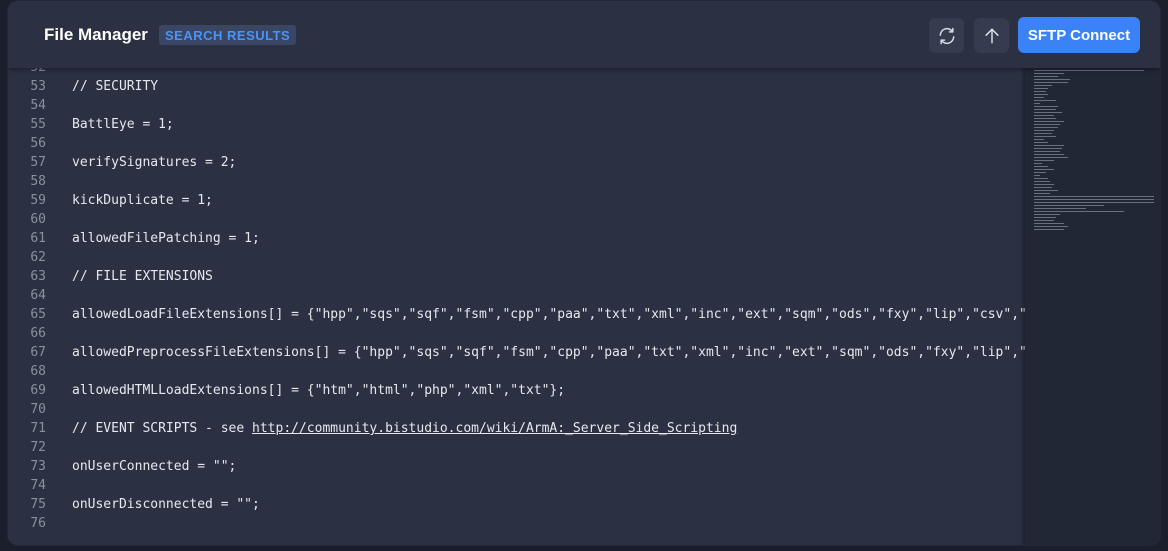 Image resolution: width=1168 pixels, height=551 pixels. What do you see at coordinates (1079, 35) in the screenshot?
I see `sftp-connect-button: SFTP Connect` at bounding box center [1079, 35].